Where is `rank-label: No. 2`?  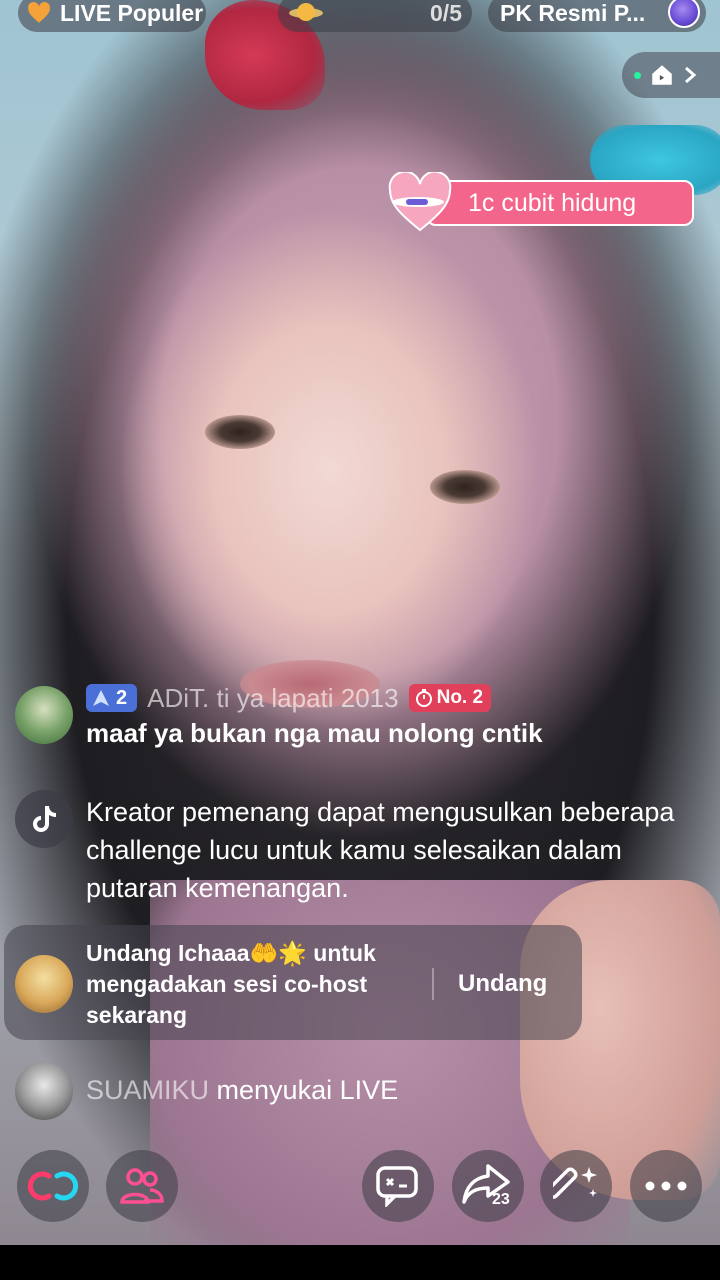
rank-label: No. 2 is located at coordinates (460, 697).